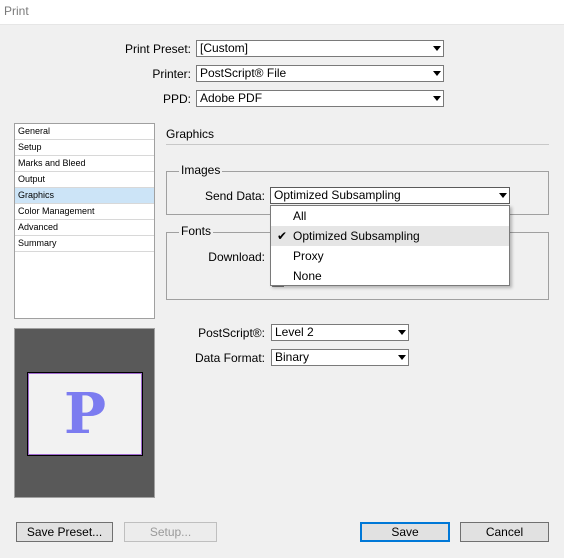  What do you see at coordinates (37, 243) in the screenshot?
I see `sidebar-item-label: Summary` at bounding box center [37, 243].